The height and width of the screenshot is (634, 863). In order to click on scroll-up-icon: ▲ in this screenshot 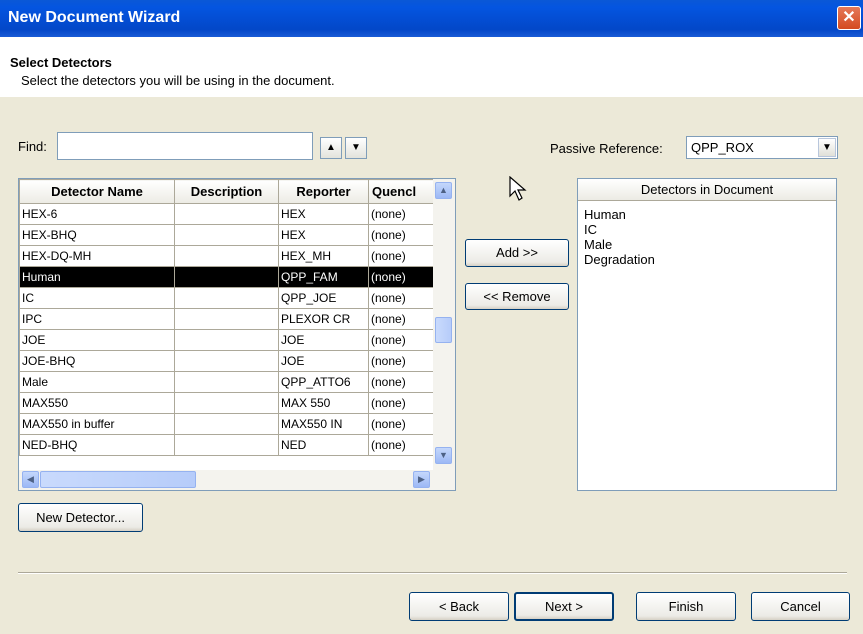, I will do `click(443, 190)`.